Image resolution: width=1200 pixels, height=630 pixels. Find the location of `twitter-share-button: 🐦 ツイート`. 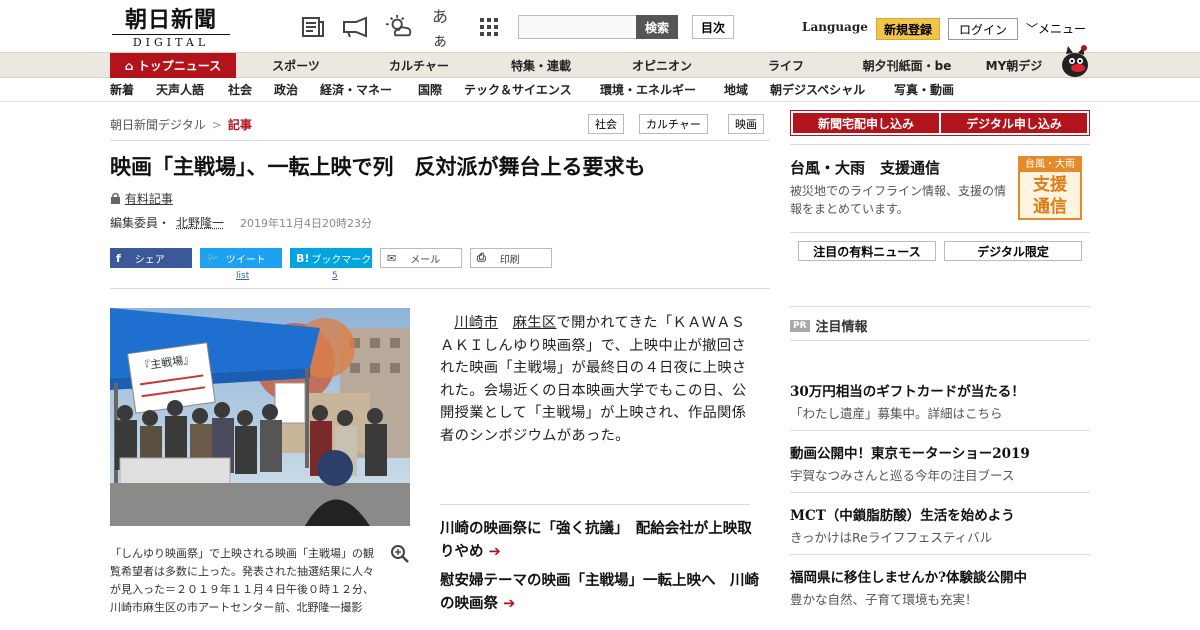

twitter-share-button: 🐦 ツイート is located at coordinates (241, 258).